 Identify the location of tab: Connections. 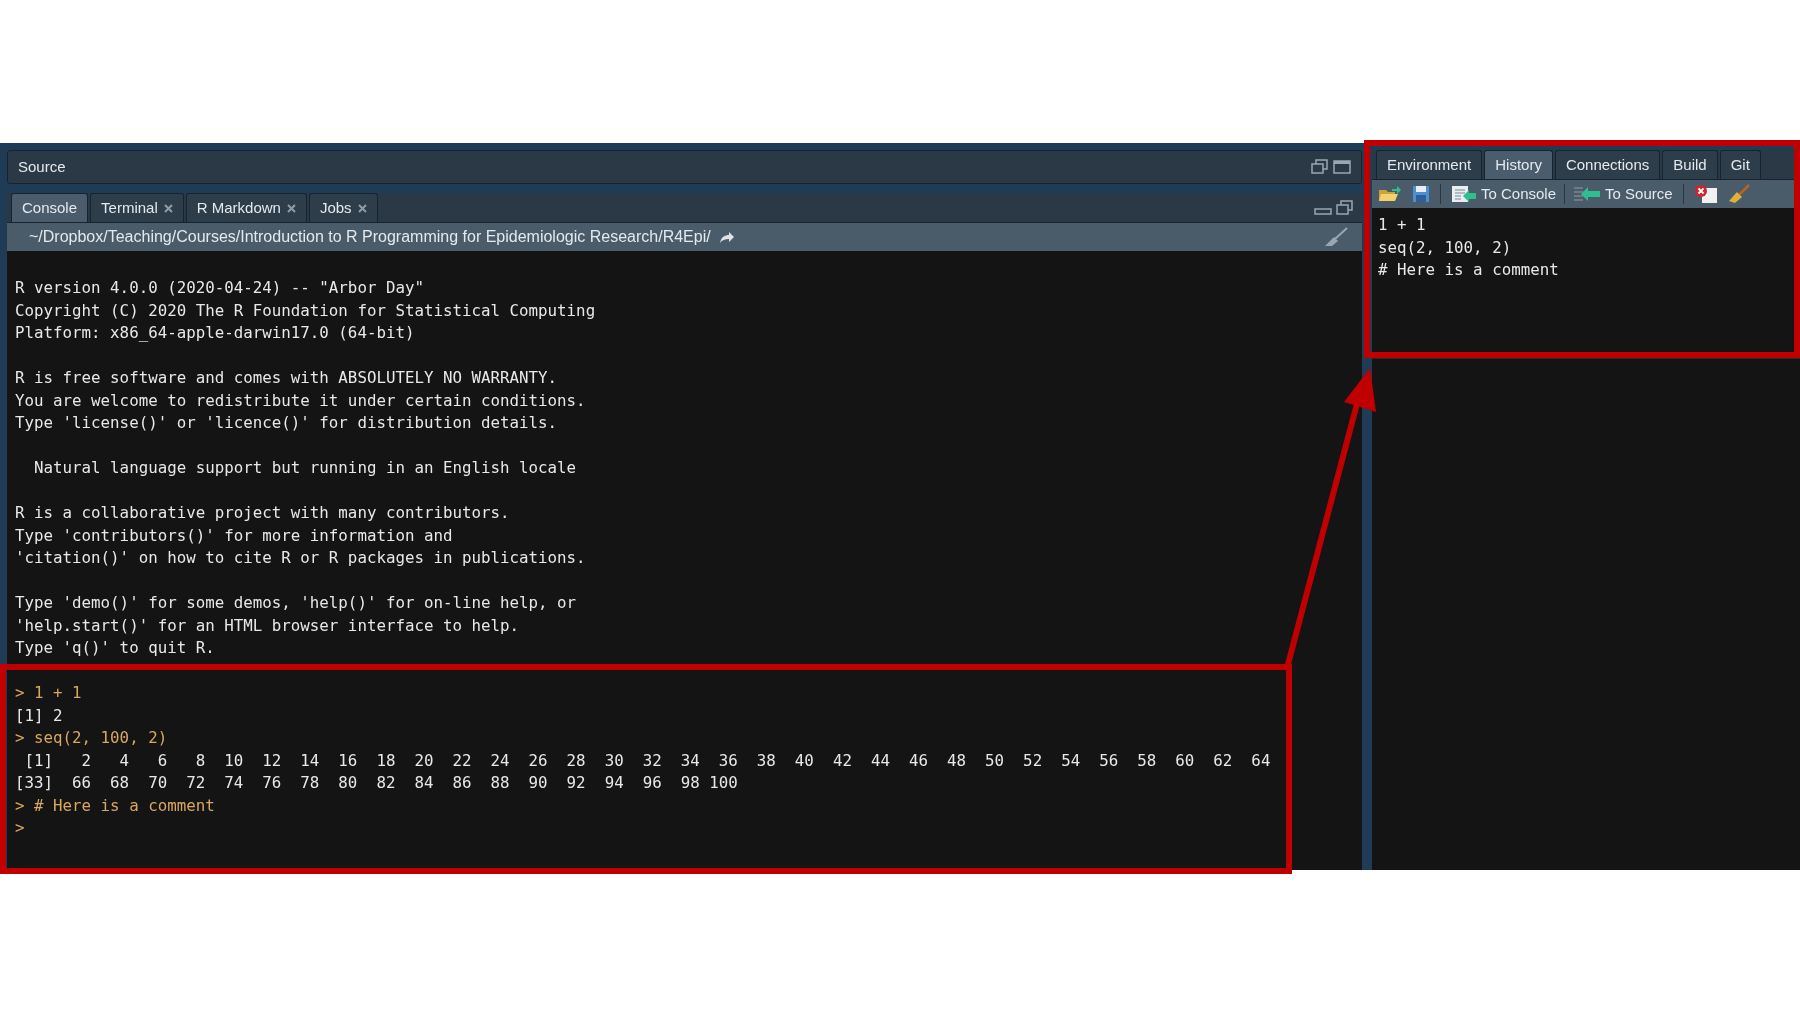
(1607, 164).